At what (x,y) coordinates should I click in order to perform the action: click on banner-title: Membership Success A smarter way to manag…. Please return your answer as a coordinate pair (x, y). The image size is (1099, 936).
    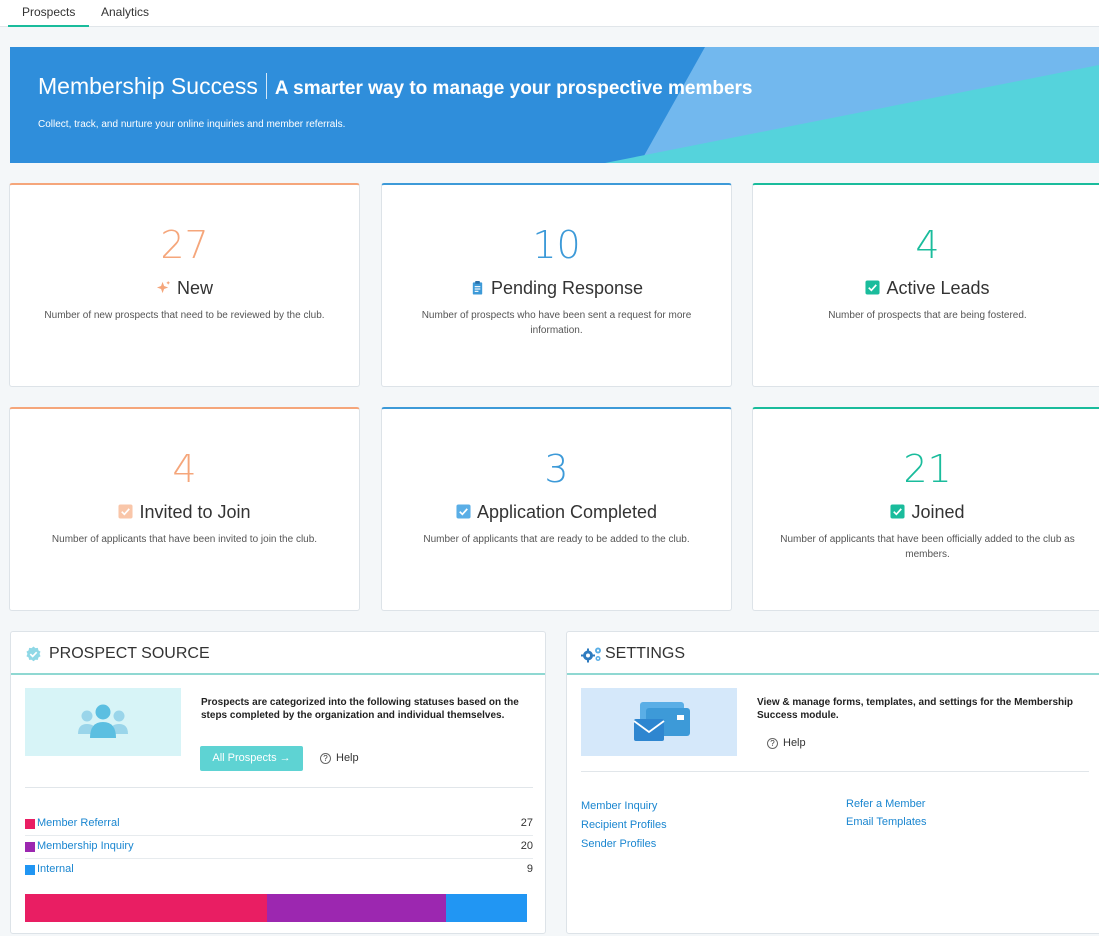
    Looking at the image, I should click on (395, 86).